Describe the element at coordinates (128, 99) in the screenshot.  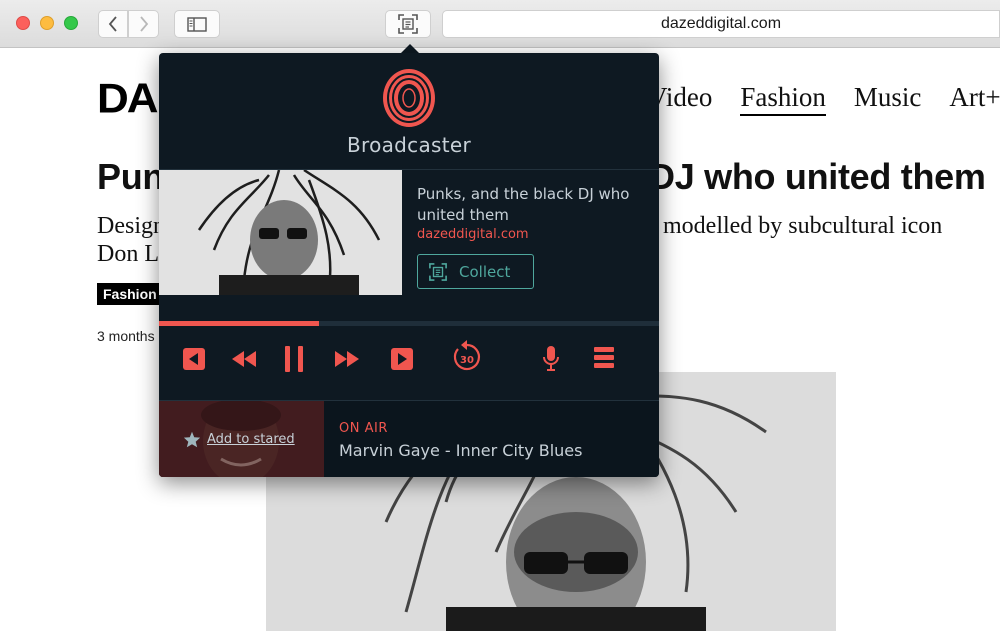
I see `site-logo: DA` at that location.